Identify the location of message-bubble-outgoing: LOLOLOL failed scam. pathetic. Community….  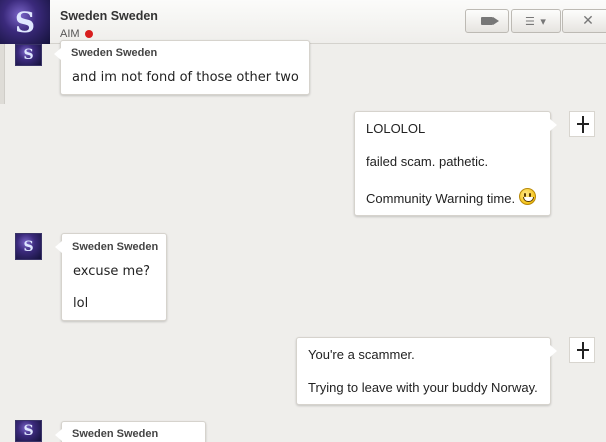
(455, 163).